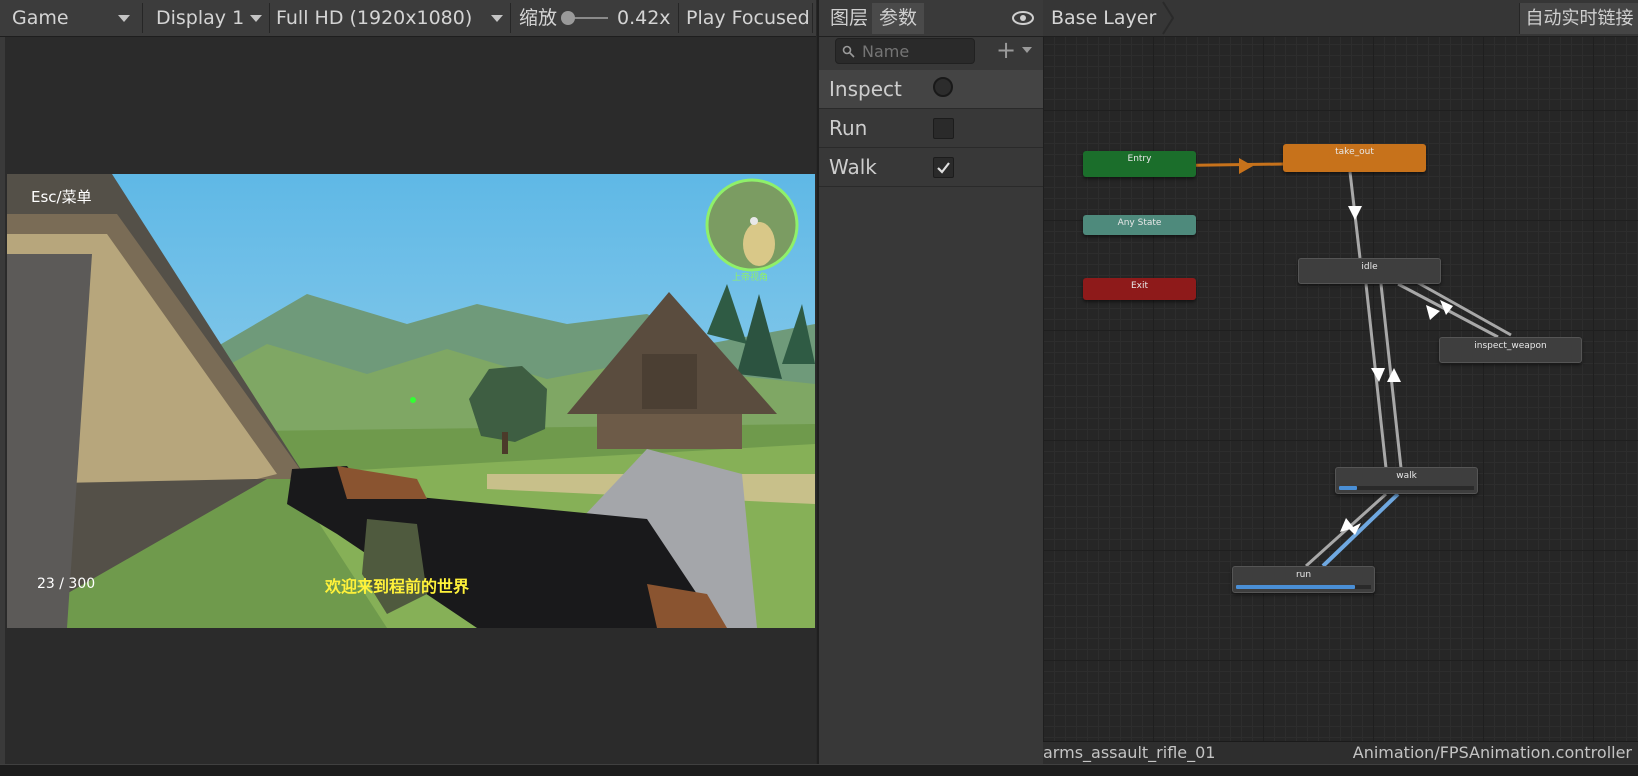 The height and width of the screenshot is (776, 1638). What do you see at coordinates (1328, 363) in the screenshot?
I see `transition-lines` at bounding box center [1328, 363].